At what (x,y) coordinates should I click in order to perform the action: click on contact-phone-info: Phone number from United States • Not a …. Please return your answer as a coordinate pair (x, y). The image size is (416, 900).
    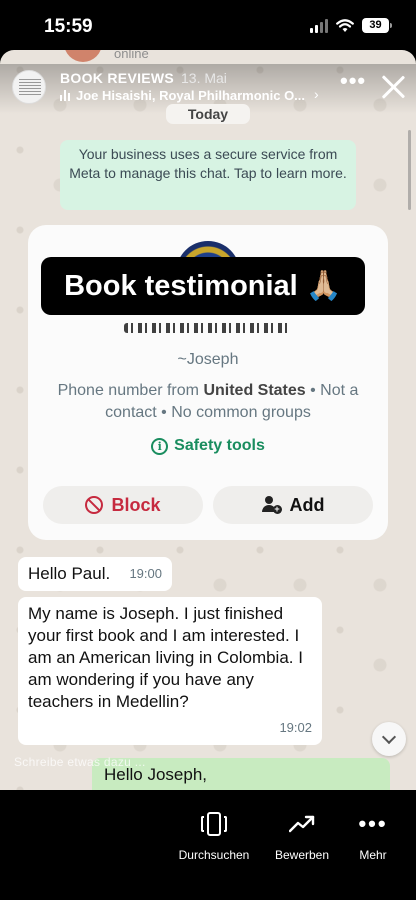
    Looking at the image, I should click on (208, 401).